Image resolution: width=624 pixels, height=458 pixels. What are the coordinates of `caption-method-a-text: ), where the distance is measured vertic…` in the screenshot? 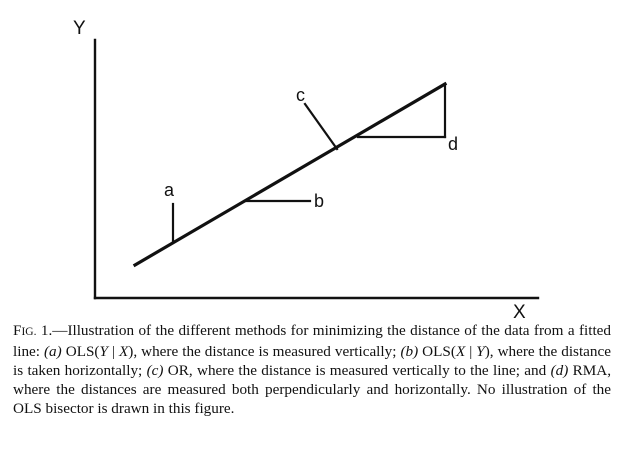 It's located at (264, 351).